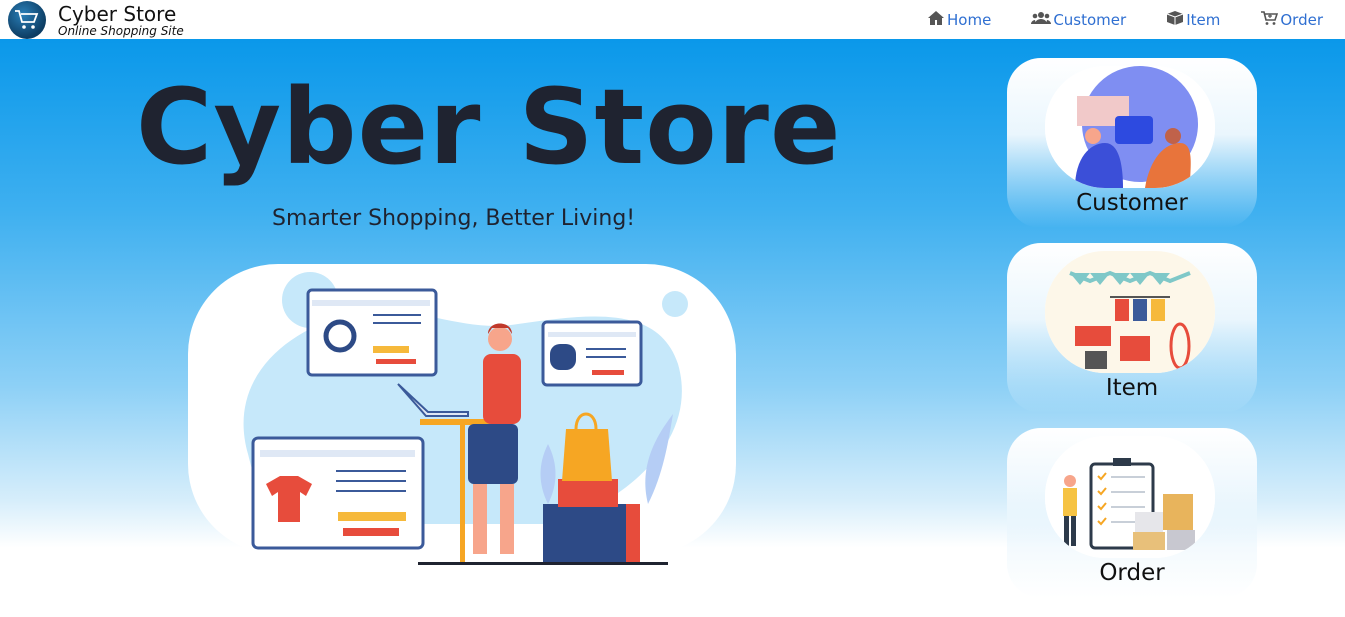 The image size is (1345, 617). What do you see at coordinates (117, 14) in the screenshot?
I see `brand-title: Cyber Store` at bounding box center [117, 14].